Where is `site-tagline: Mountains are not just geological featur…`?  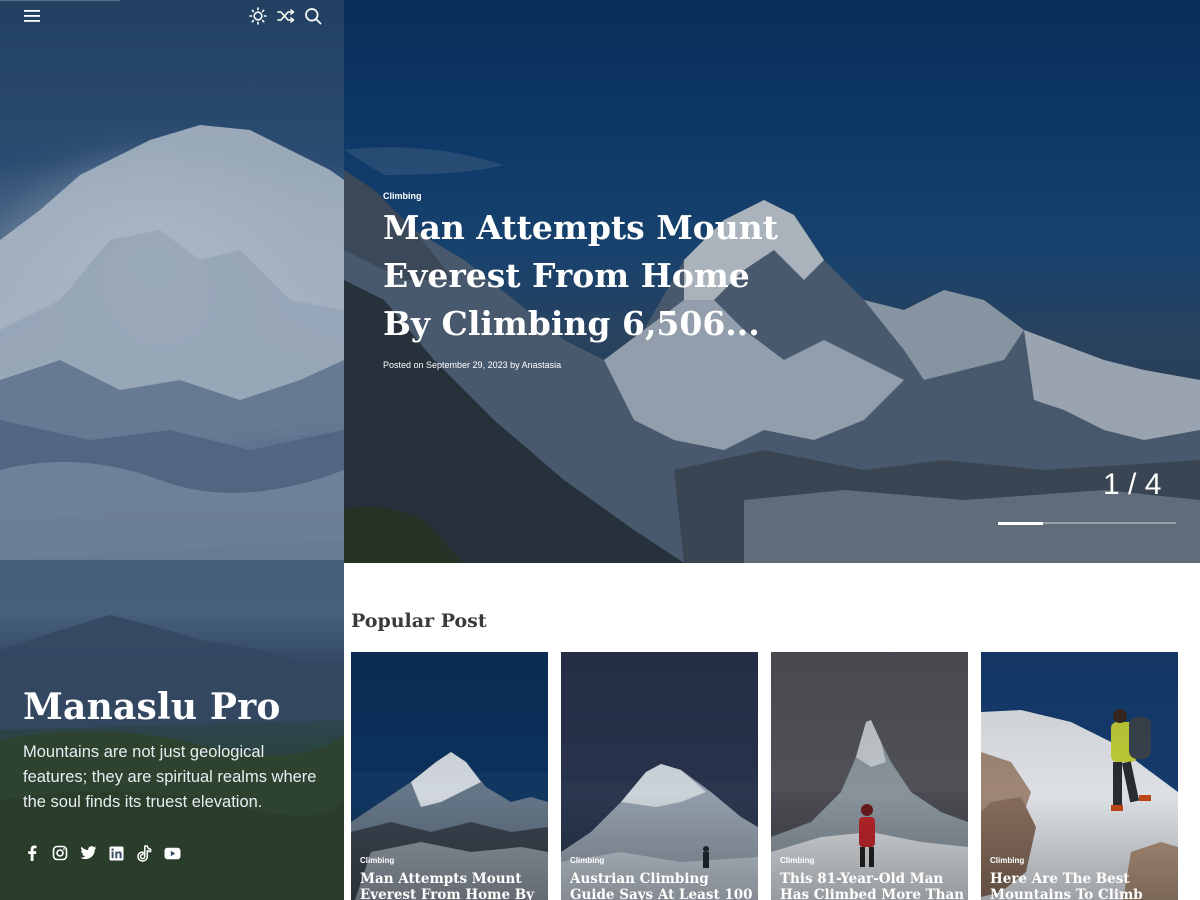 site-tagline: Mountains are not just geological featur… is located at coordinates (170, 777).